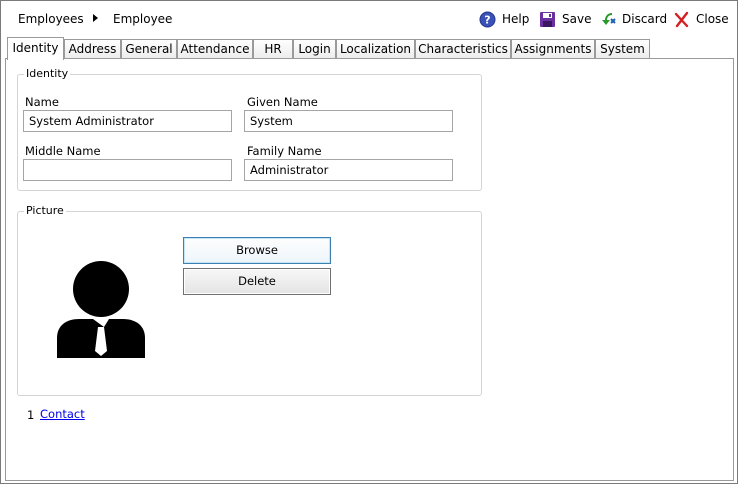  I want to click on help-label: Help, so click(516, 19).